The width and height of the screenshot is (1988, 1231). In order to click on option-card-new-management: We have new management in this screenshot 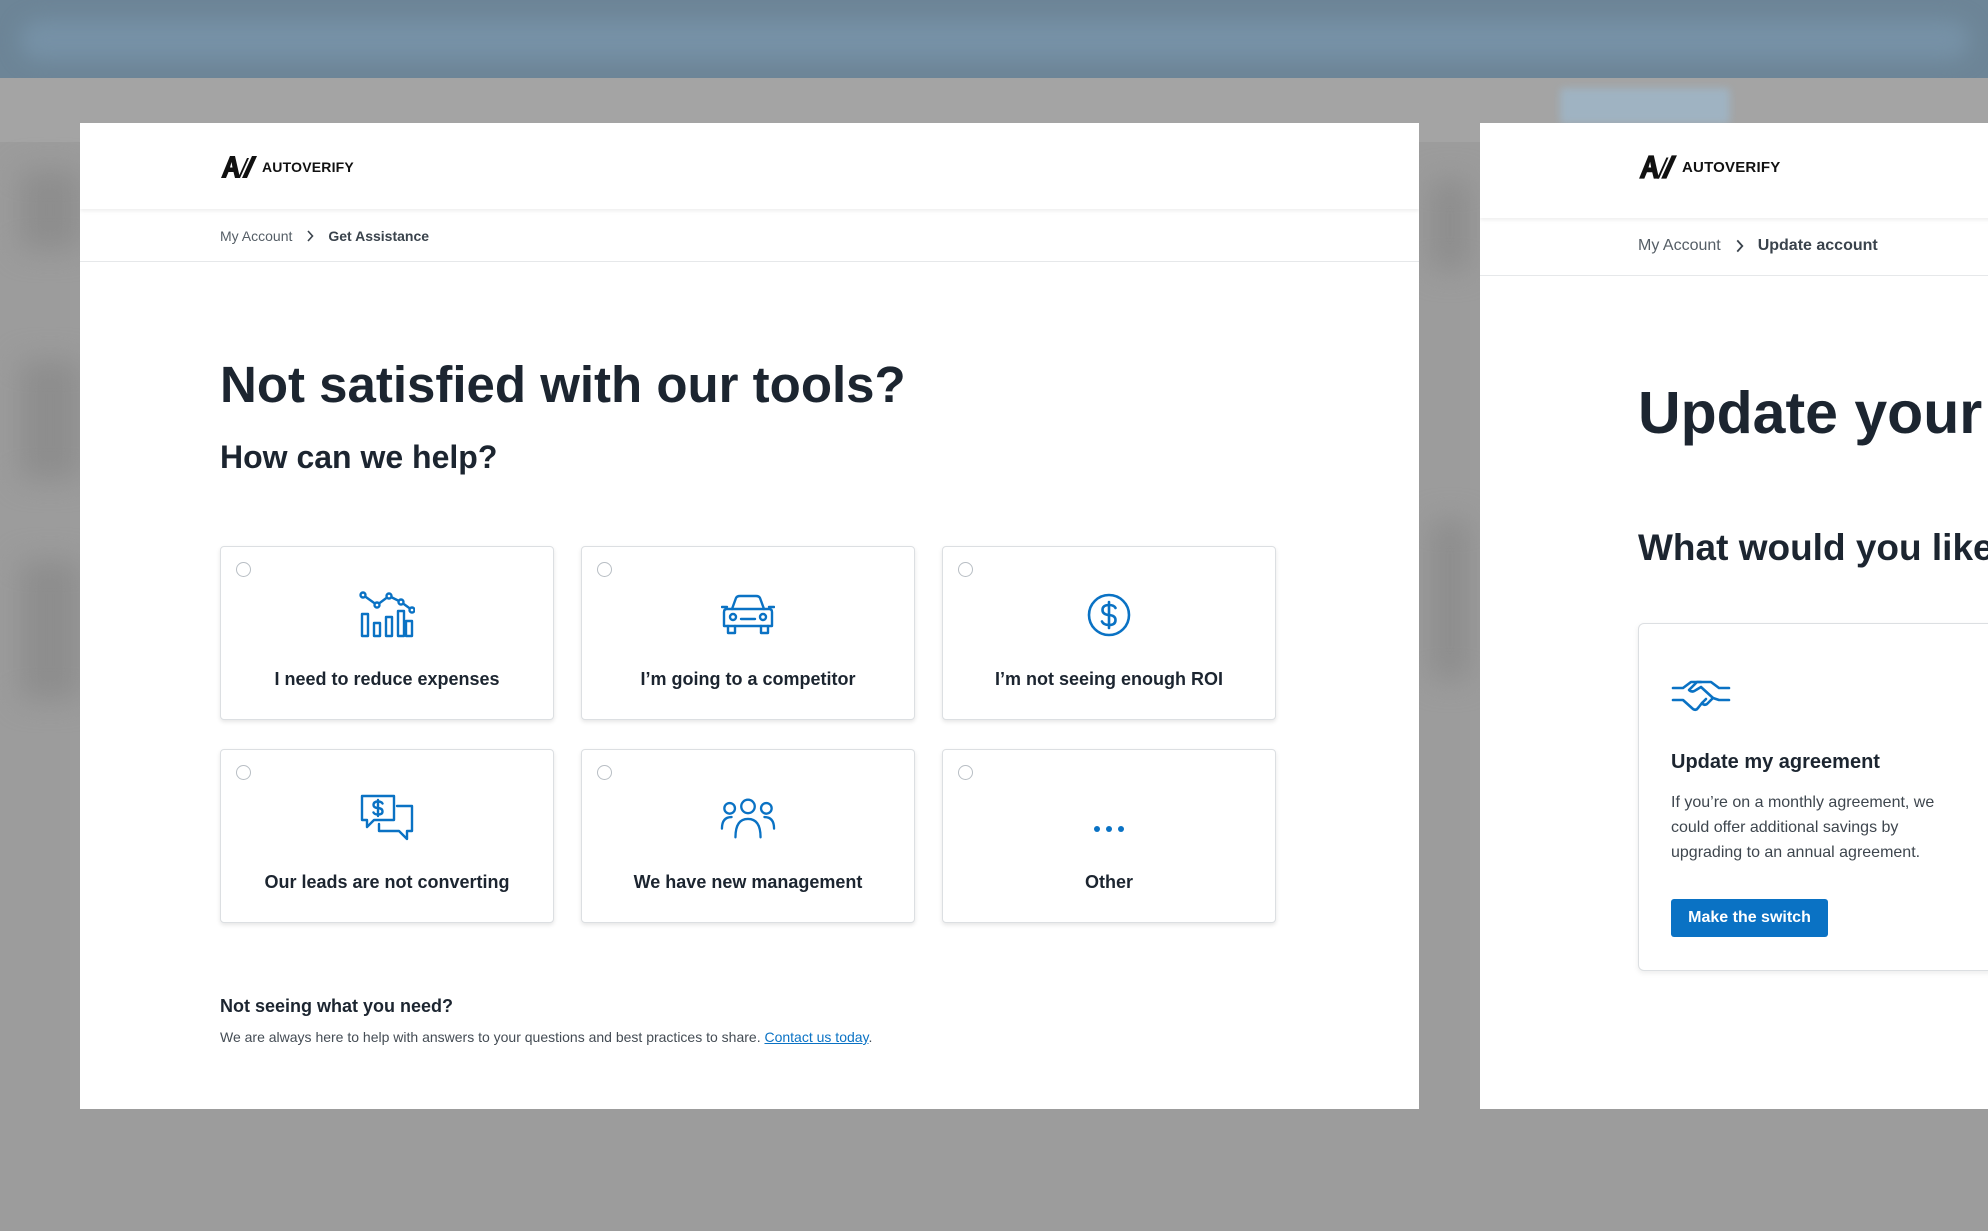, I will do `click(748, 836)`.